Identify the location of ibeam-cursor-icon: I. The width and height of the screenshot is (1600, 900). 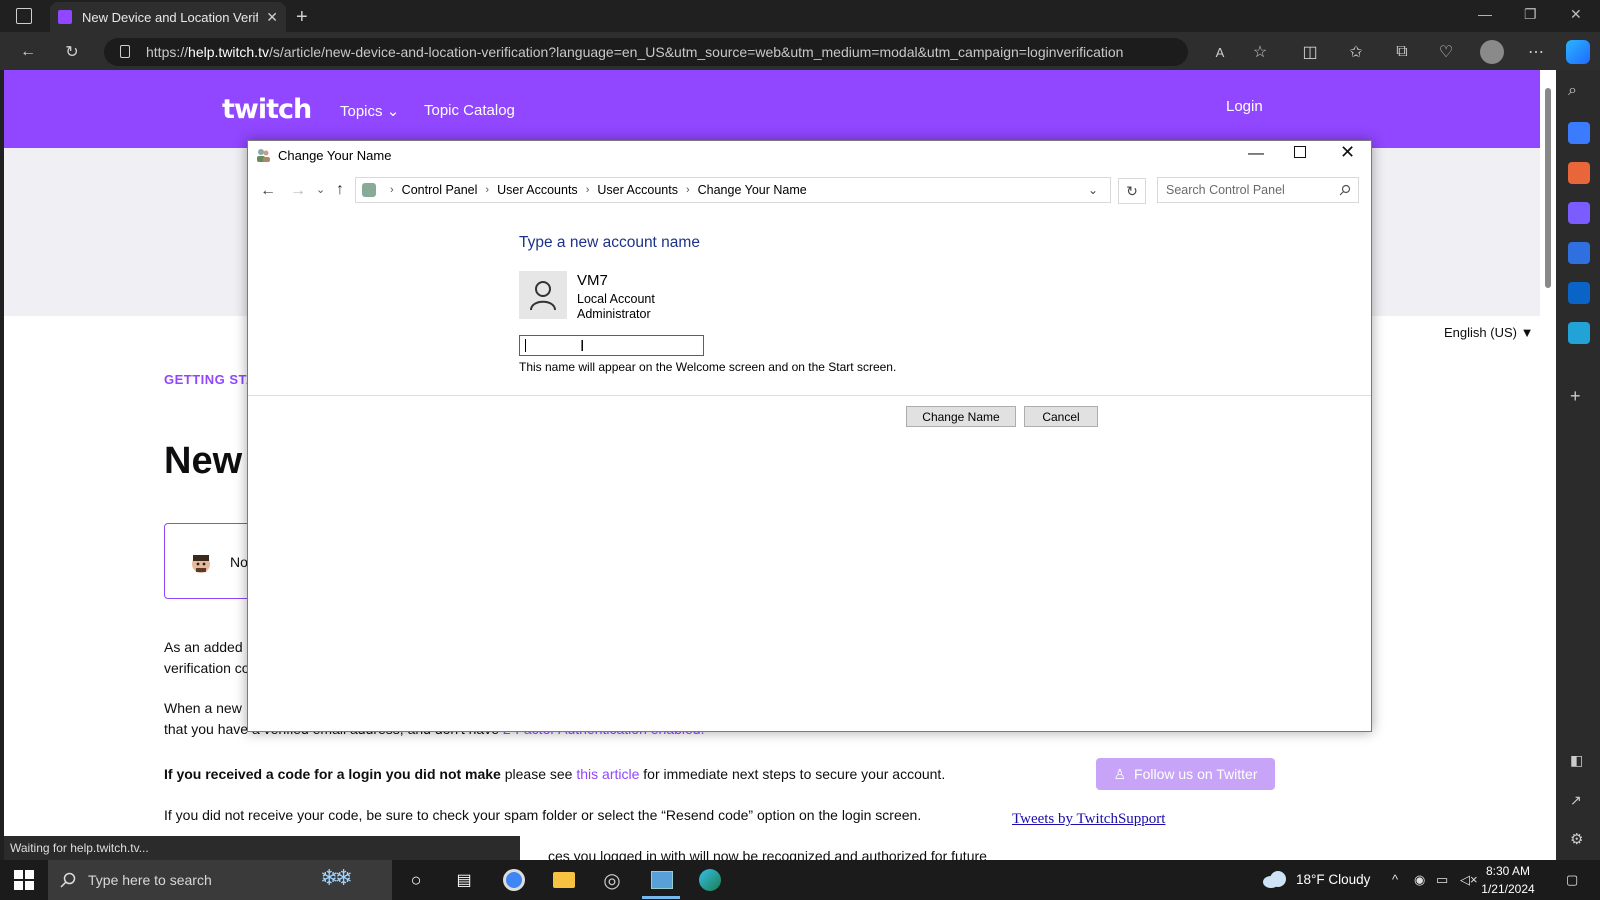
(582, 346).